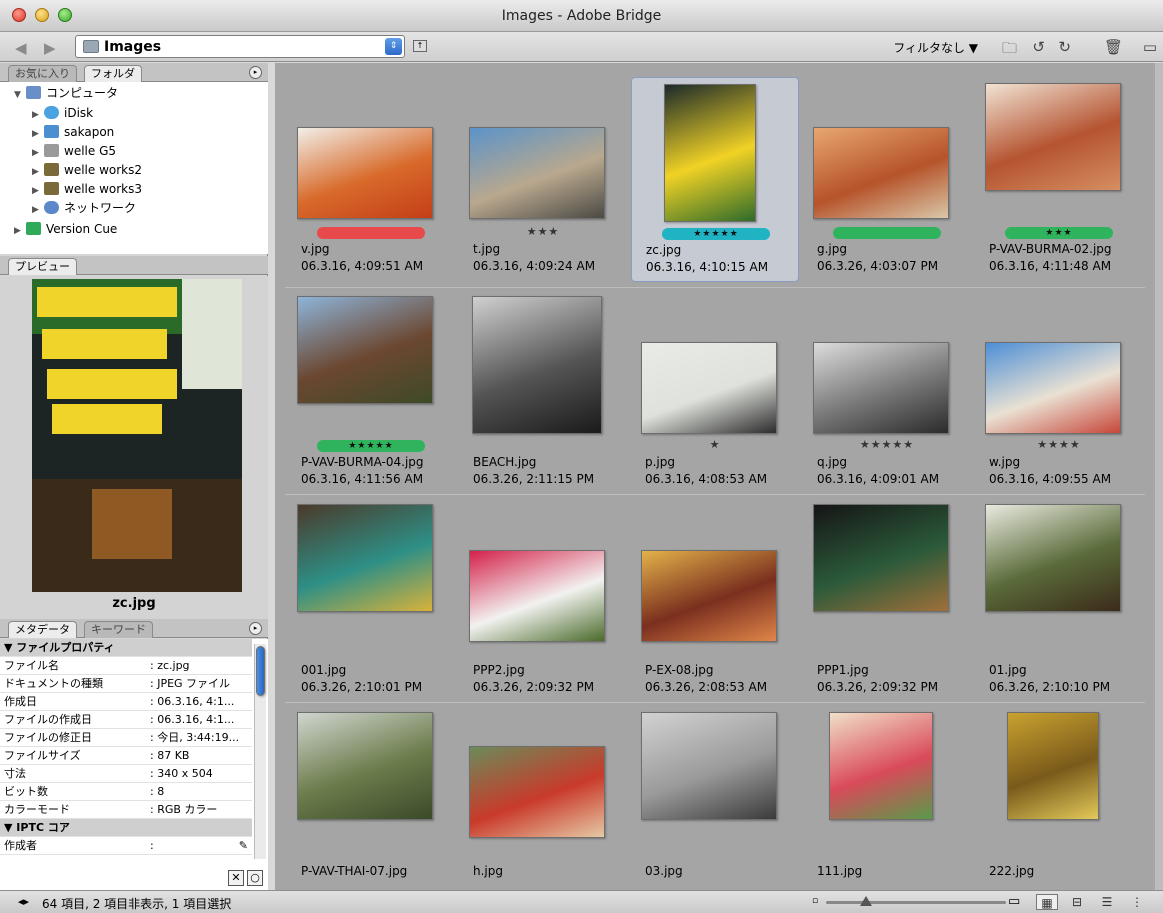 The width and height of the screenshot is (1163, 913). Describe the element at coordinates (66, 93) in the screenshot. I see `tree-item-computer: ▼ コンピュータ` at that location.